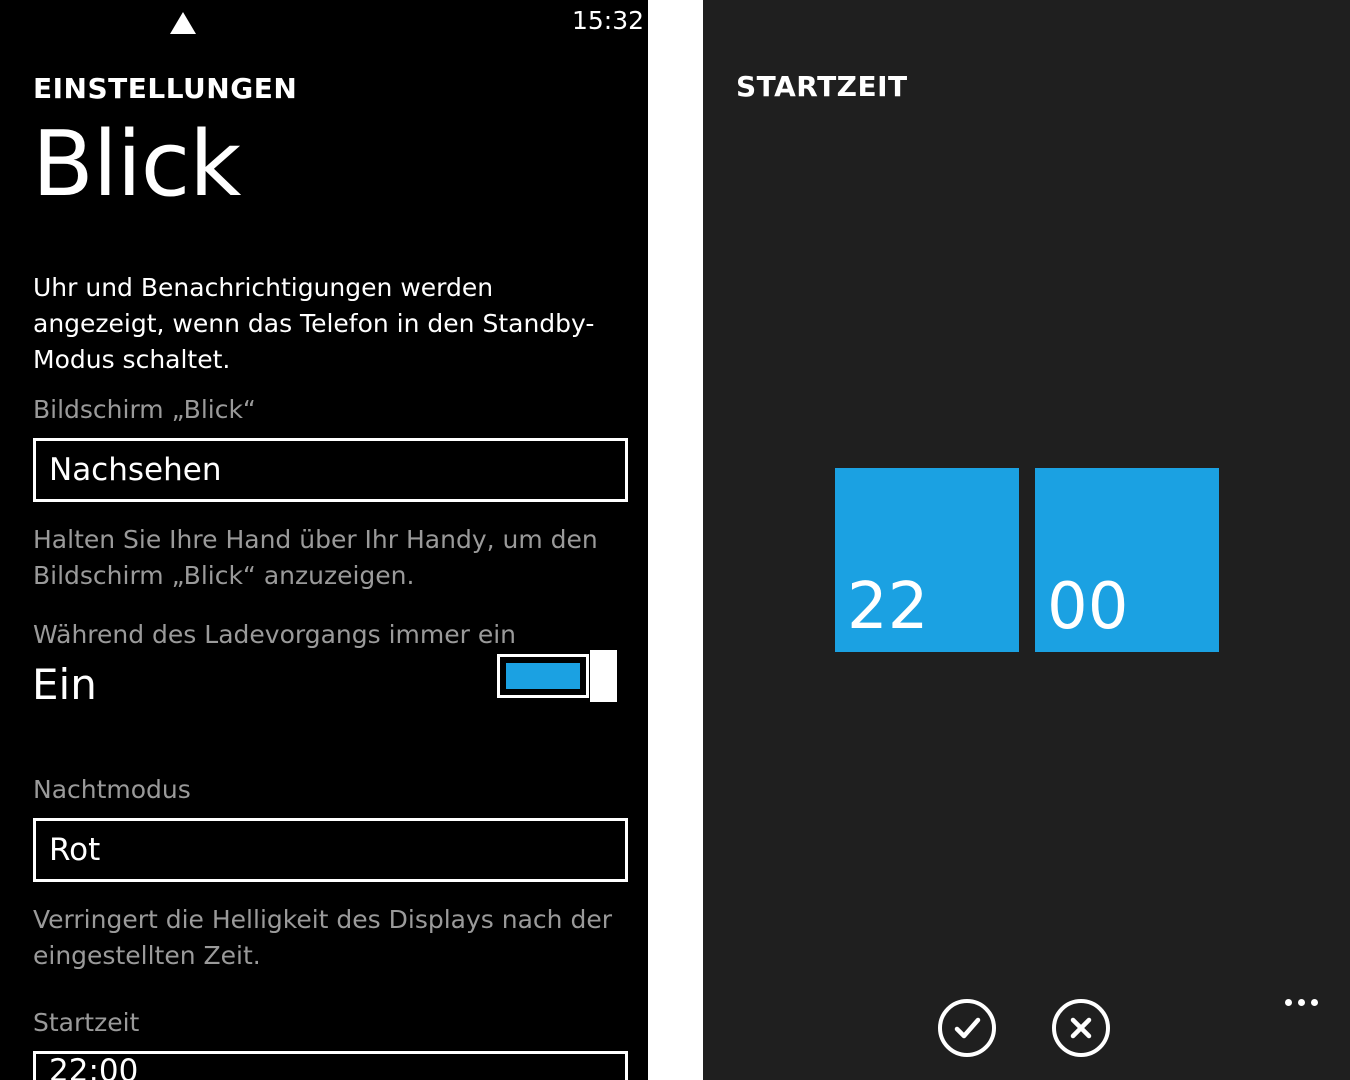 The image size is (1350, 1080). What do you see at coordinates (927, 560) in the screenshot?
I see `hours-tile: 22` at bounding box center [927, 560].